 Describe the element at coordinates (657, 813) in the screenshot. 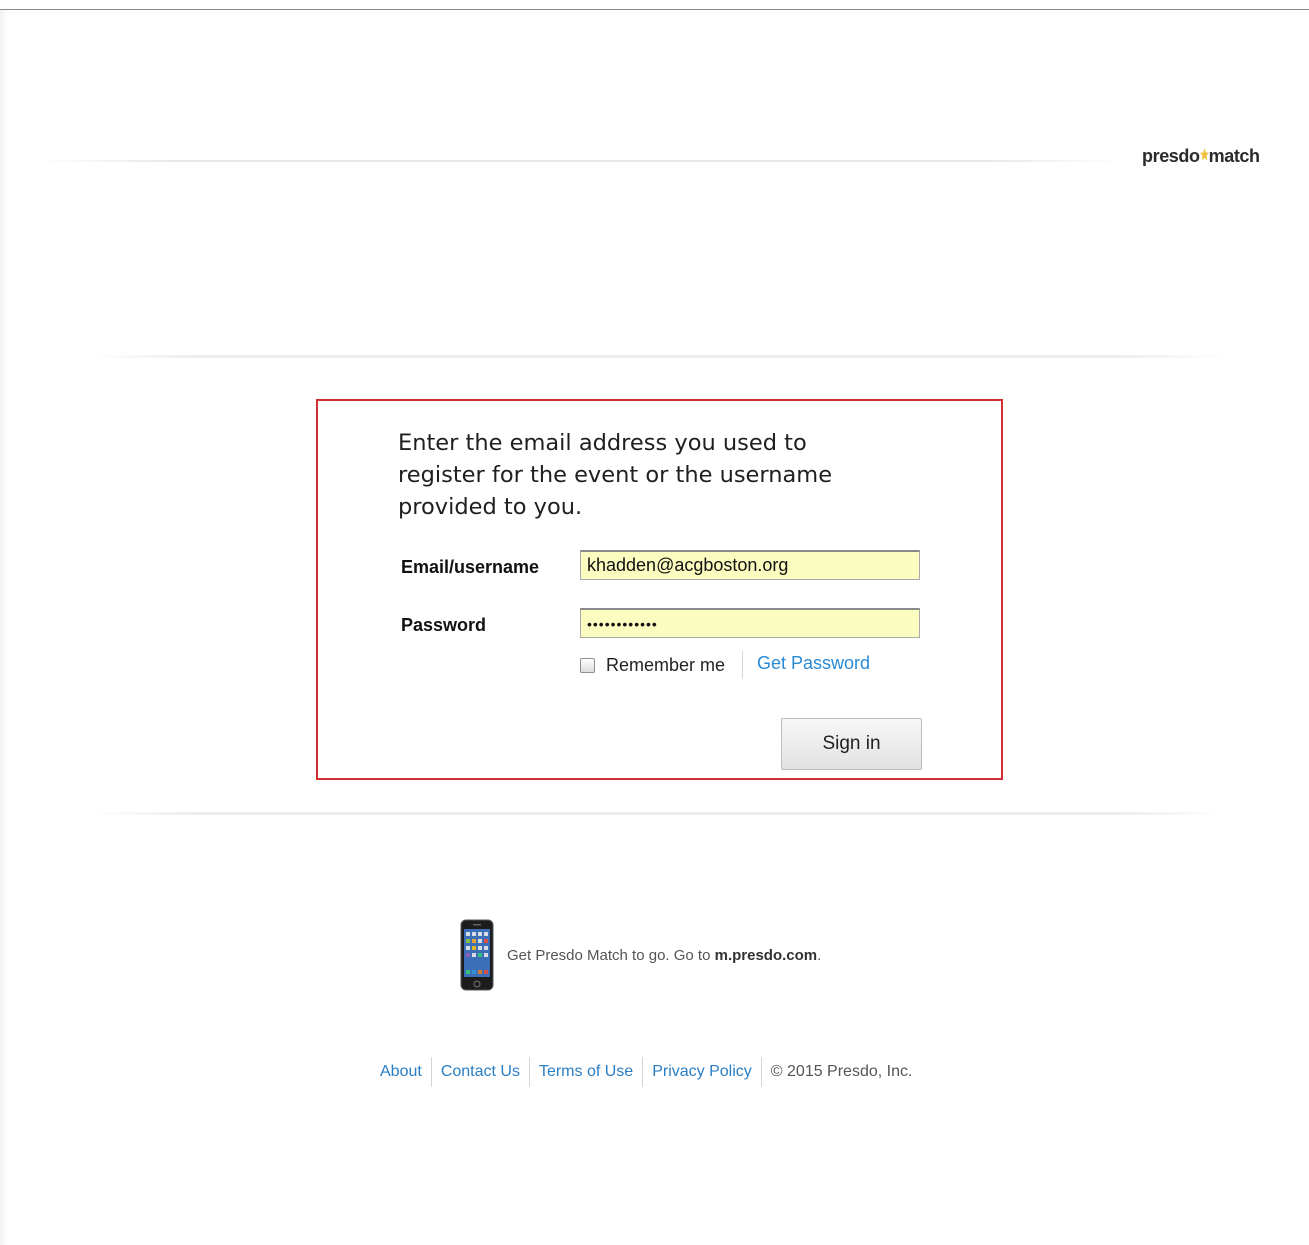

I see `divider-bottom` at that location.